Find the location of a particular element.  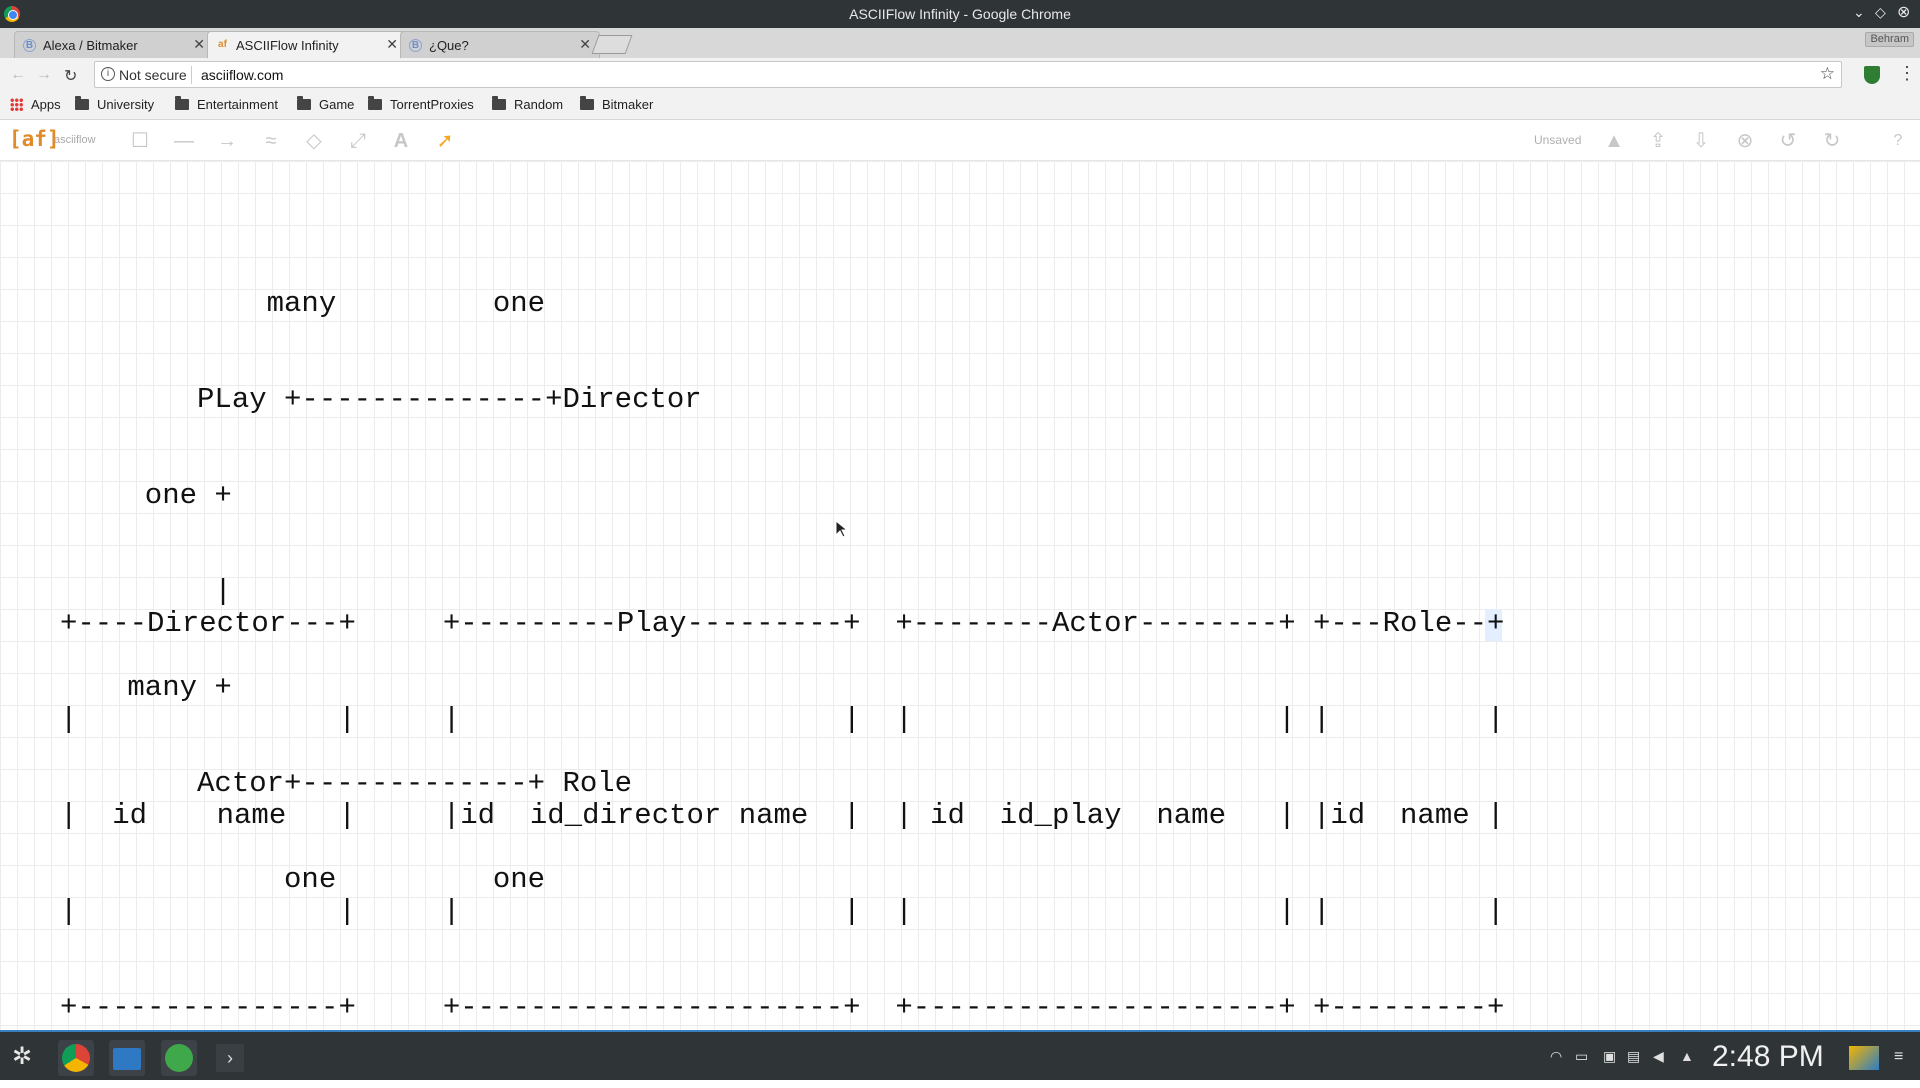

back-icon: ← is located at coordinates (18, 75).